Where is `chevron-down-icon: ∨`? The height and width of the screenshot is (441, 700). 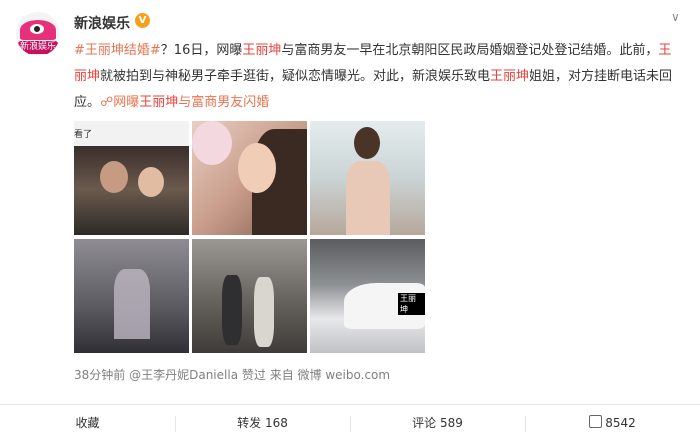 chevron-down-icon: ∨ is located at coordinates (675, 17).